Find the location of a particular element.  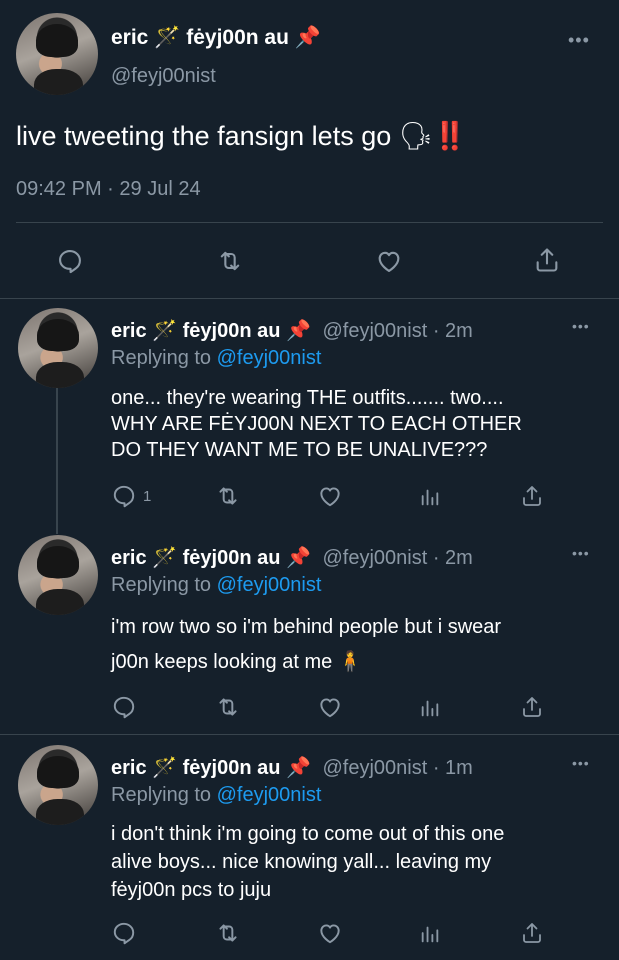

tweet-time: 09:42 PM is located at coordinates (59, 189).